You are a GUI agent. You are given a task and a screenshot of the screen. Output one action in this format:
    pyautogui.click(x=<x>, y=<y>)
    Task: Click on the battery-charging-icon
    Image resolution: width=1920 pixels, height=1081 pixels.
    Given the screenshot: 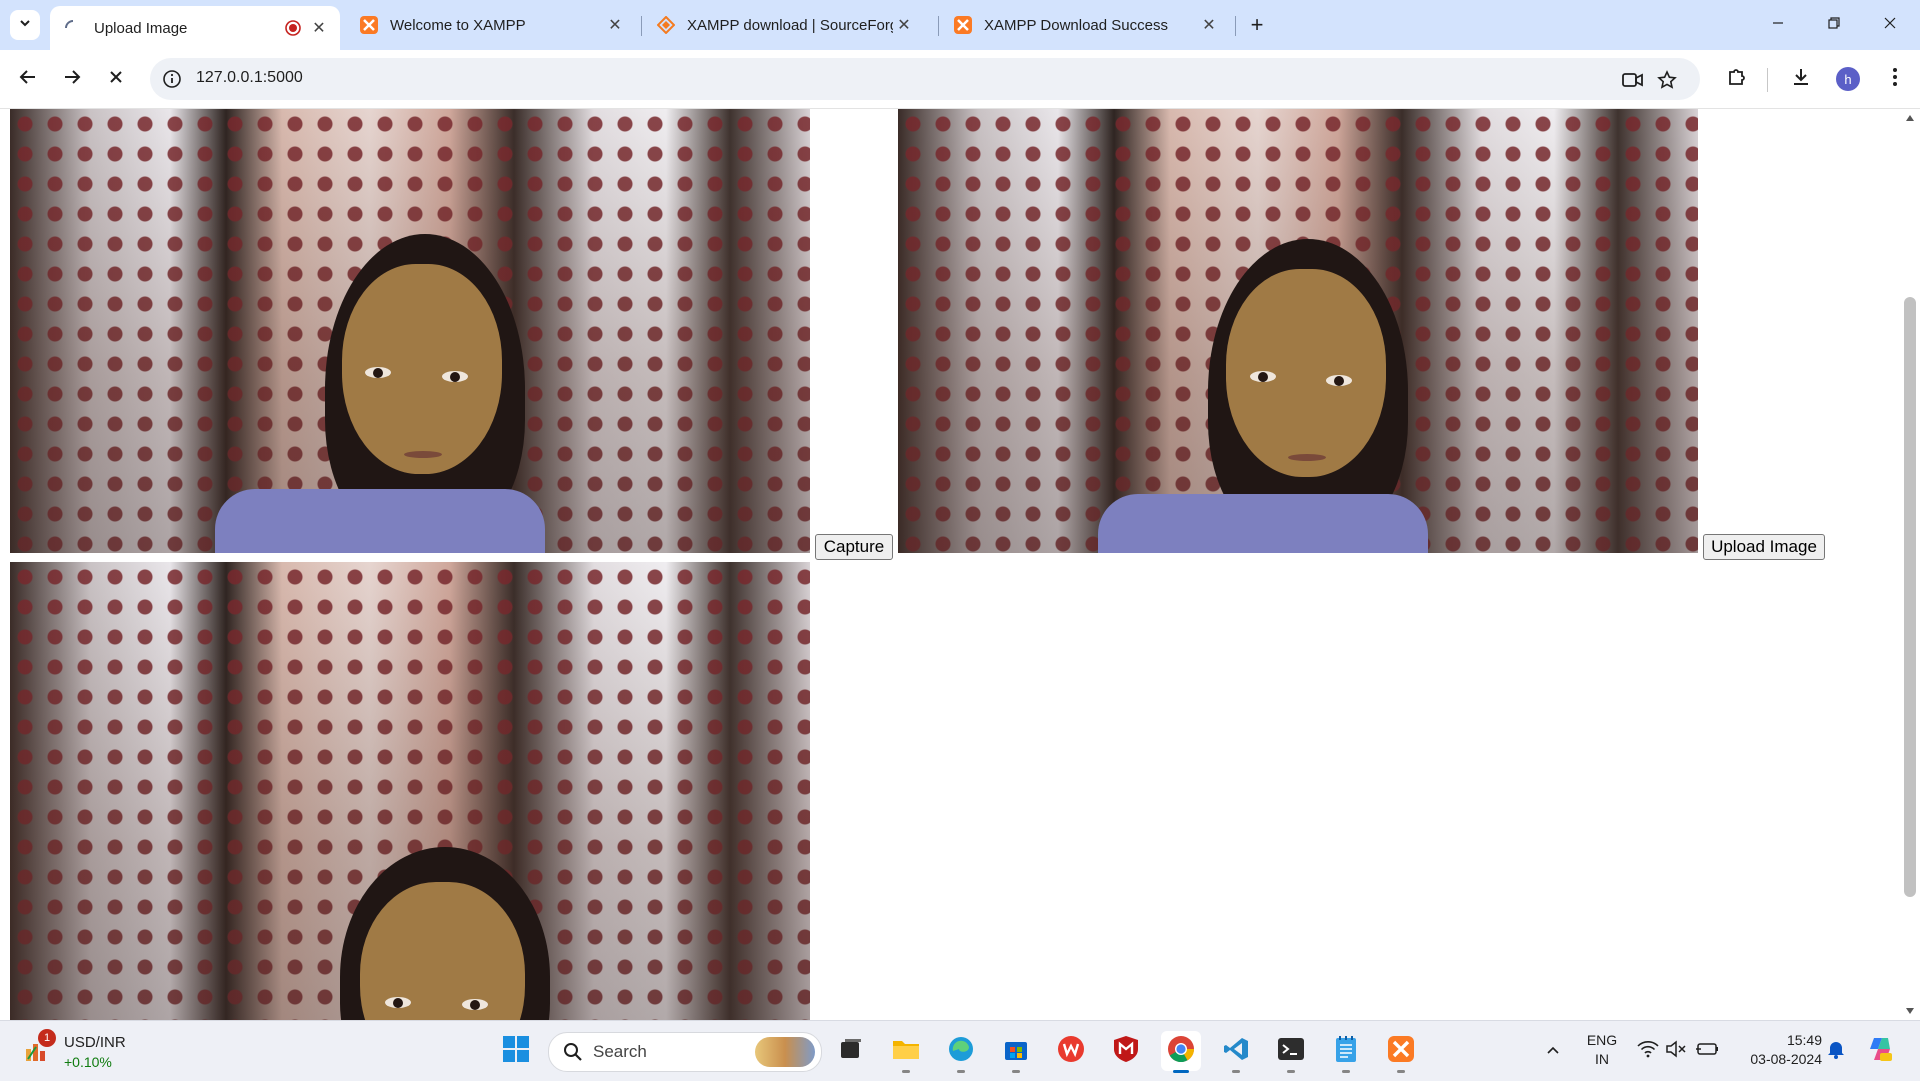 What is the action you would take?
    pyautogui.click(x=1707, y=1051)
    